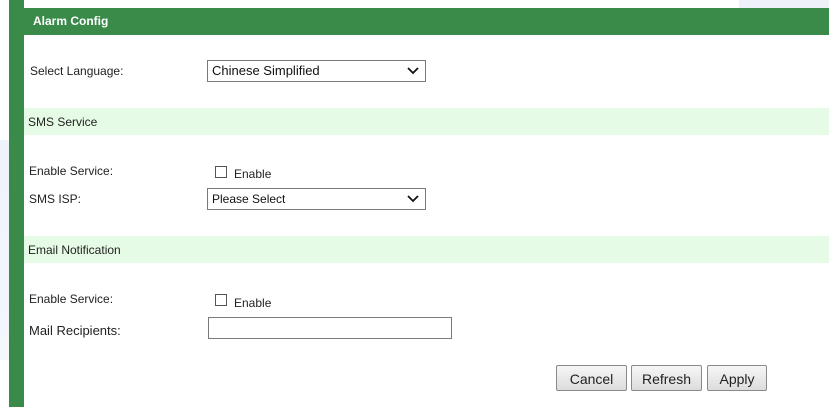 The image size is (829, 407). What do you see at coordinates (737, 378) in the screenshot?
I see `apply-button: Apply` at bounding box center [737, 378].